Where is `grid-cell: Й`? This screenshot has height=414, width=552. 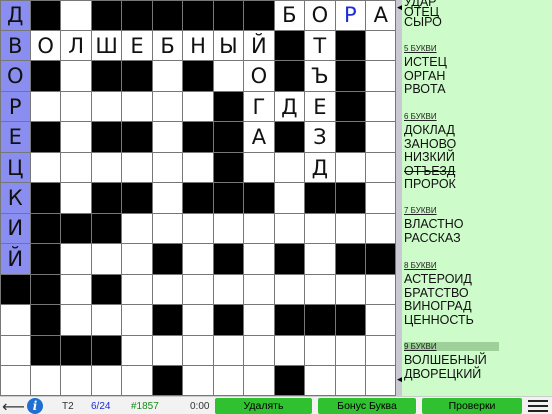
grid-cell: Й is located at coordinates (15, 259).